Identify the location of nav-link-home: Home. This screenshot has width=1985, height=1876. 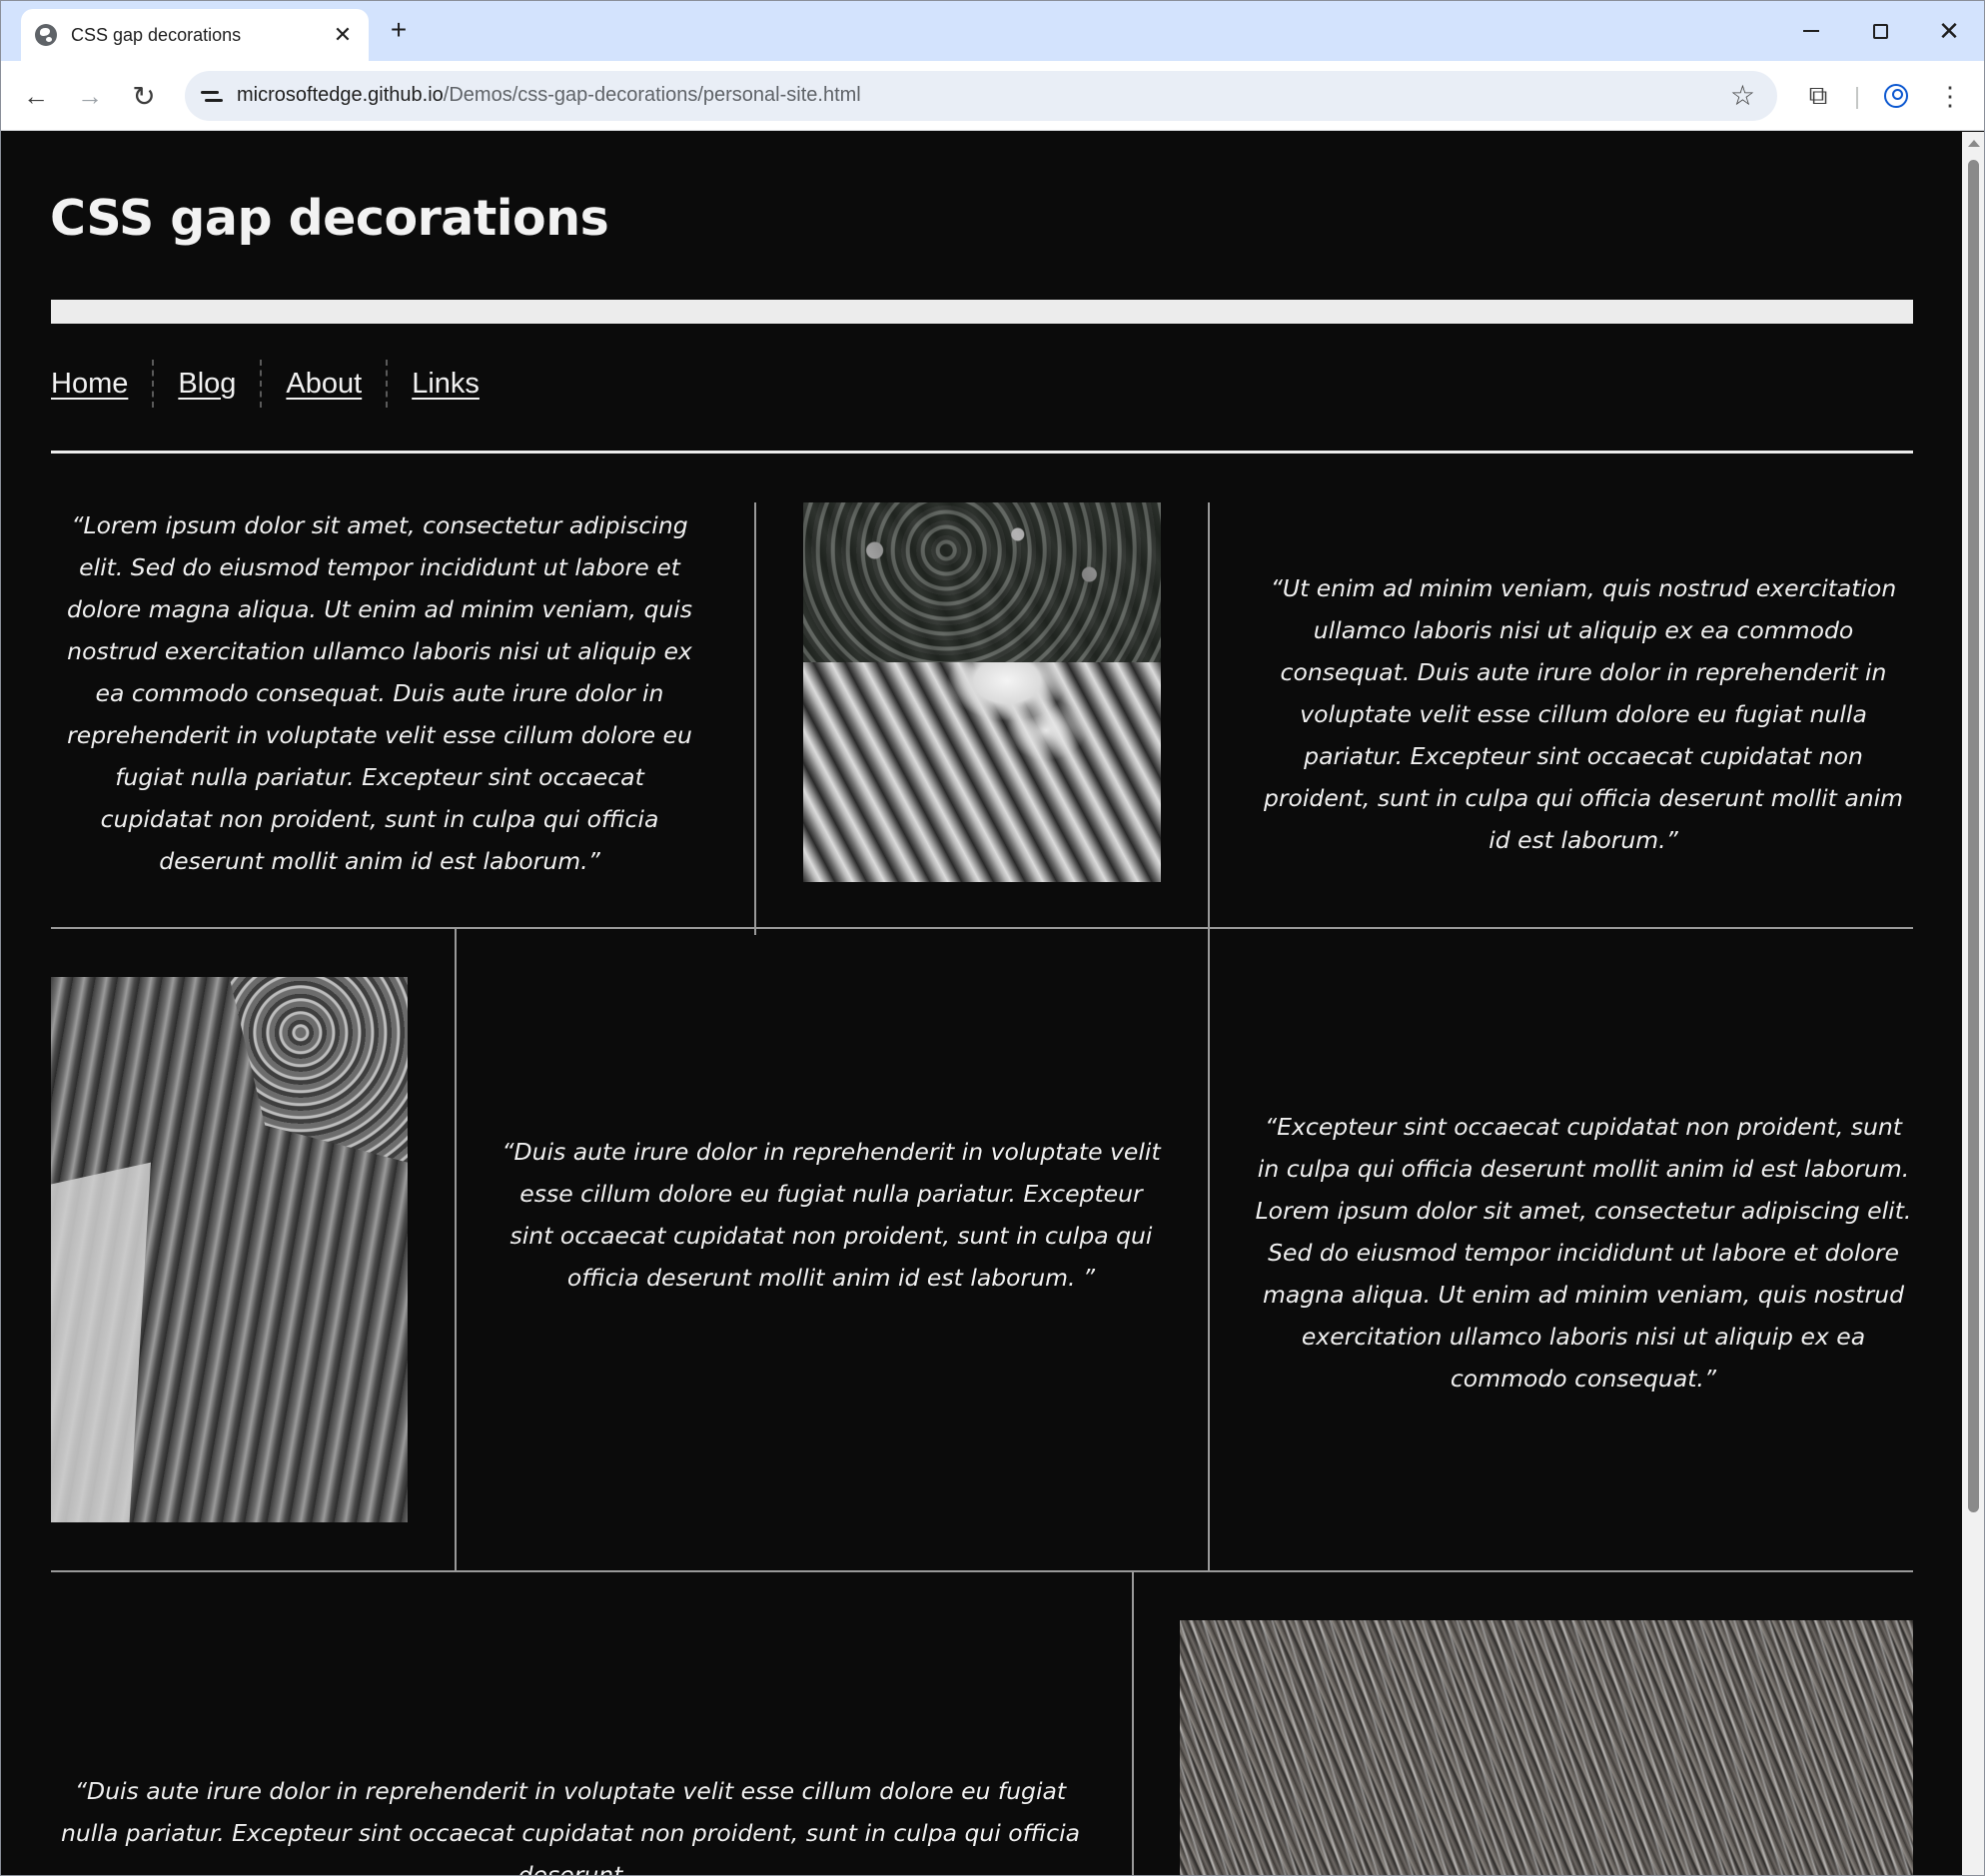
(101, 384).